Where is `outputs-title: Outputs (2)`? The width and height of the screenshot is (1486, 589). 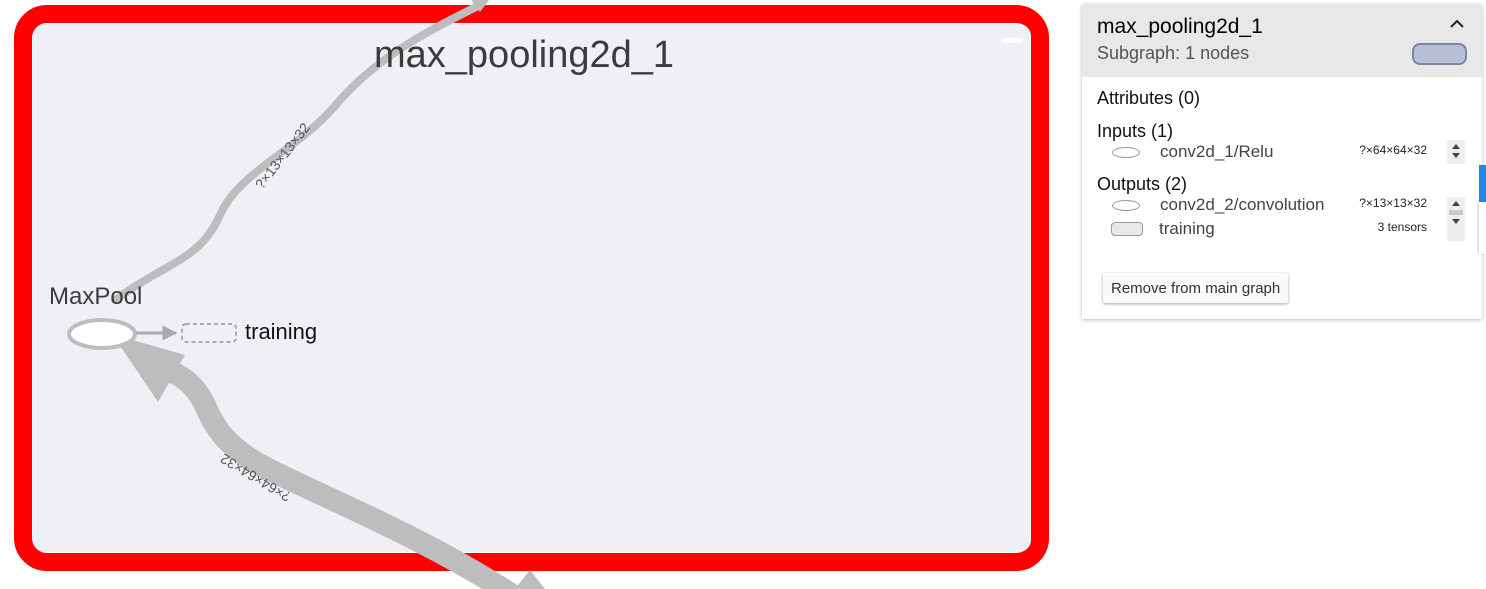
outputs-title: Outputs (2) is located at coordinates (1282, 184).